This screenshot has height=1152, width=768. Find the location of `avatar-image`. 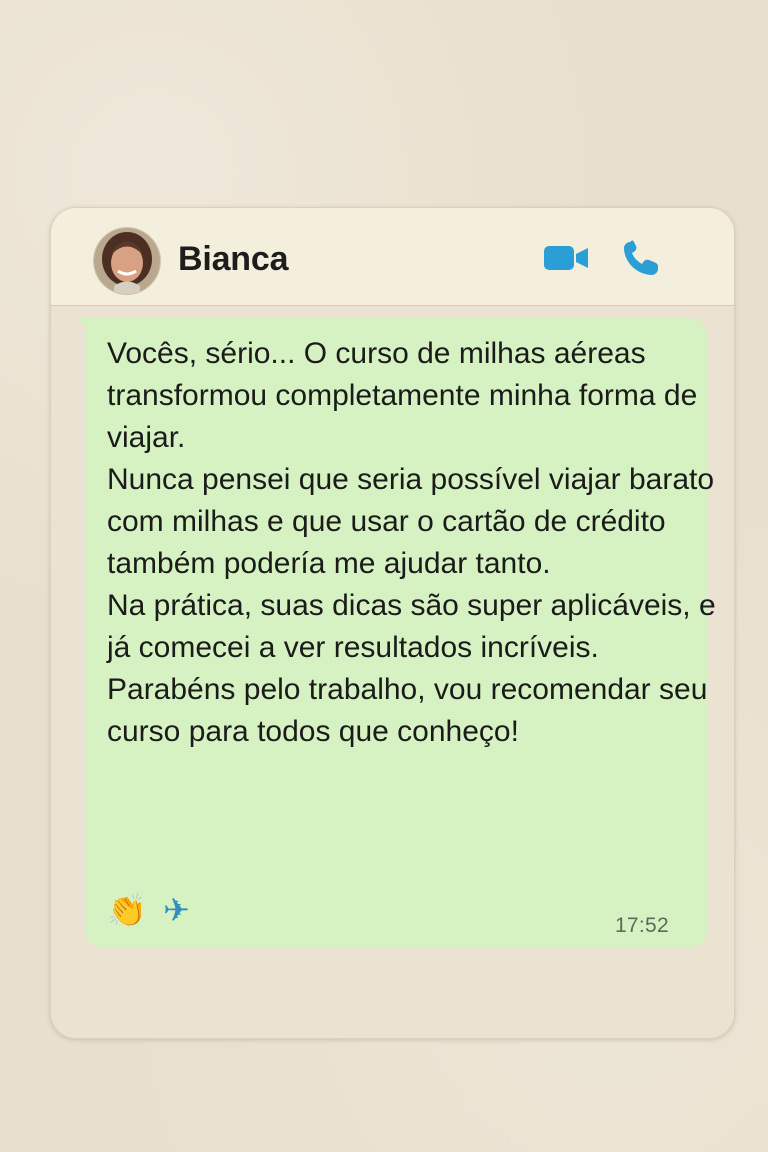

avatar-image is located at coordinates (127, 261).